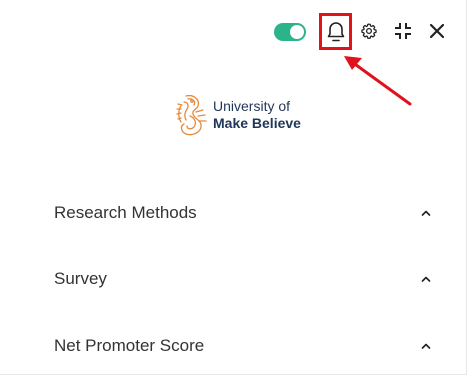  What do you see at coordinates (129, 345) in the screenshot?
I see `section-label: Net Promoter Score` at bounding box center [129, 345].